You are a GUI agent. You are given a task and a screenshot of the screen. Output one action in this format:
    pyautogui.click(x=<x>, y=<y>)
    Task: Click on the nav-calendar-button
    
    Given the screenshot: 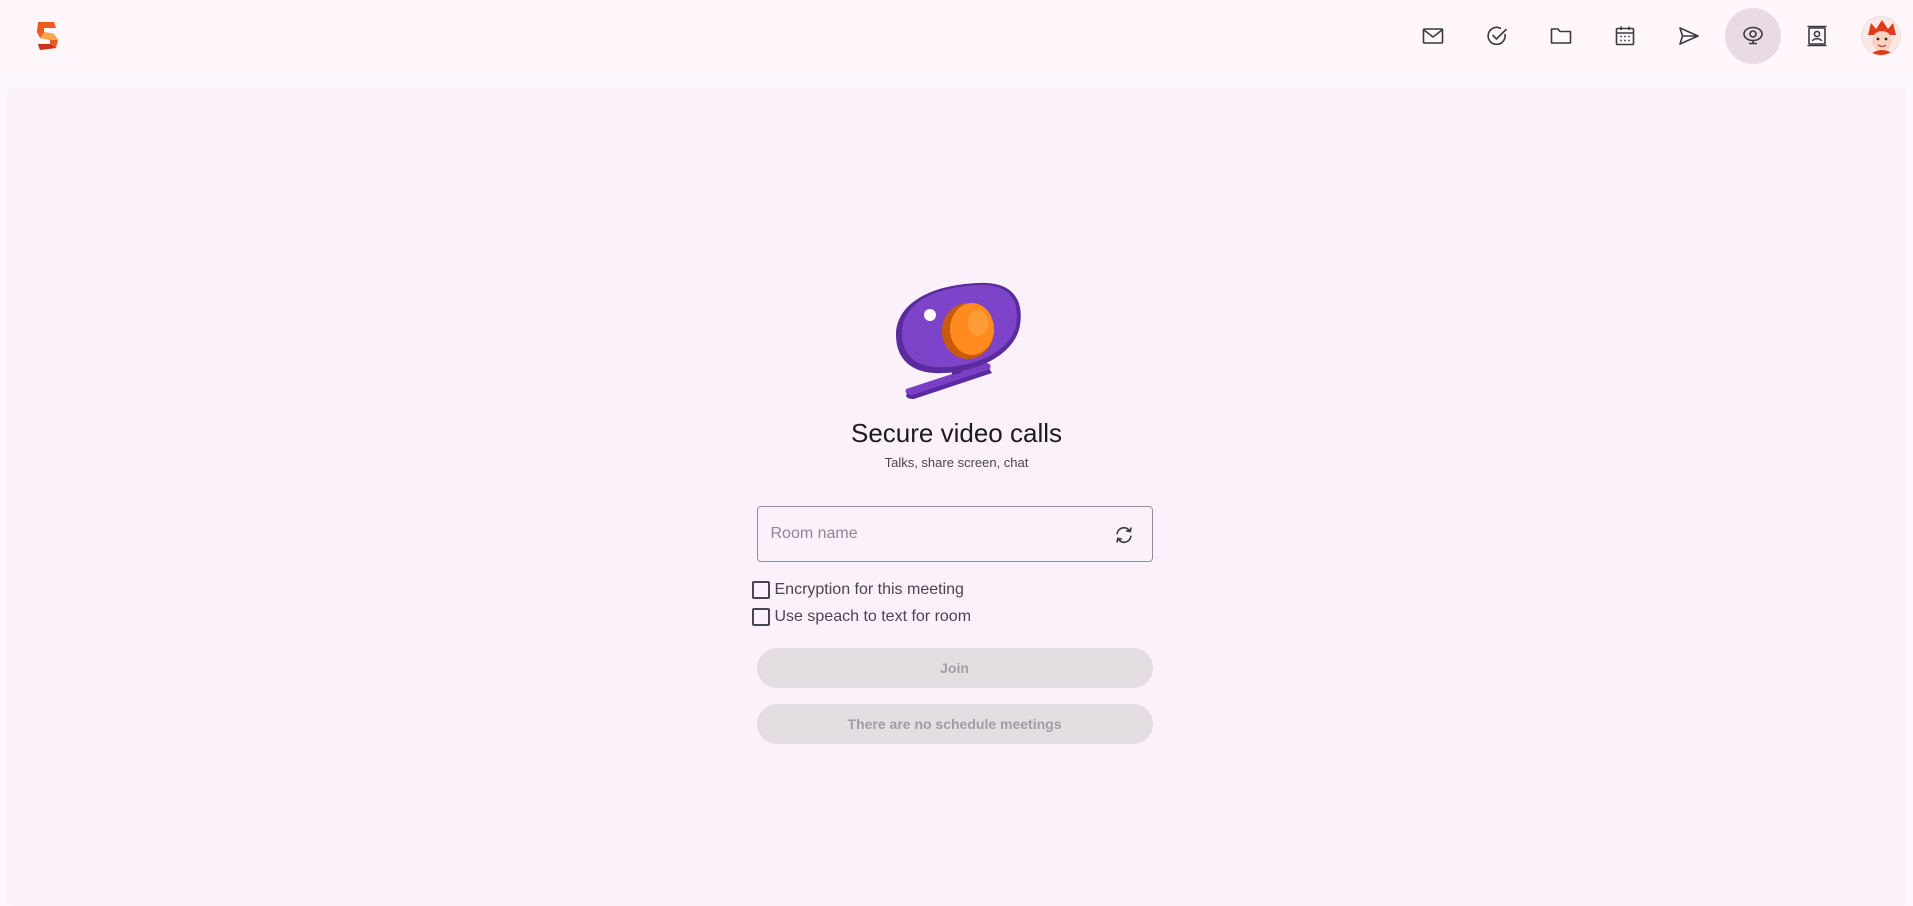 What is the action you would take?
    pyautogui.click(x=1625, y=36)
    